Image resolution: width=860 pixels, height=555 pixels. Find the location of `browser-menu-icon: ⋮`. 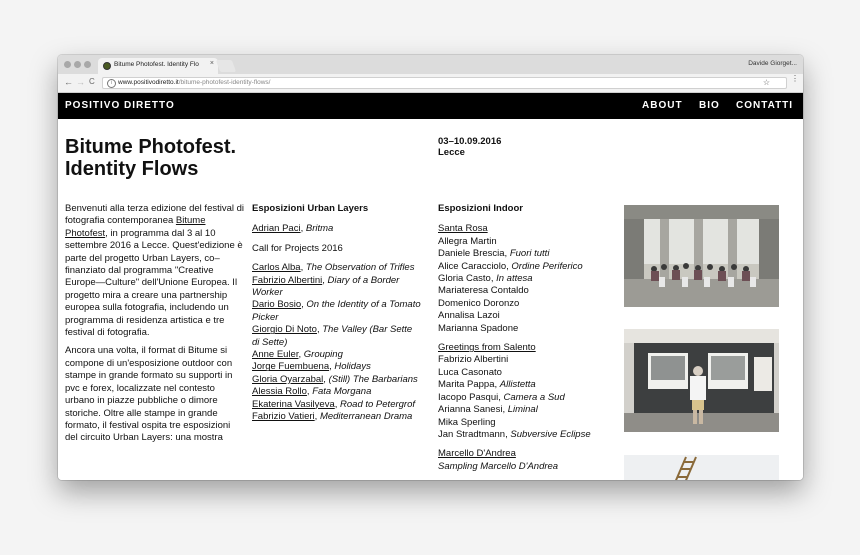

browser-menu-icon: ⋮ is located at coordinates (795, 78).